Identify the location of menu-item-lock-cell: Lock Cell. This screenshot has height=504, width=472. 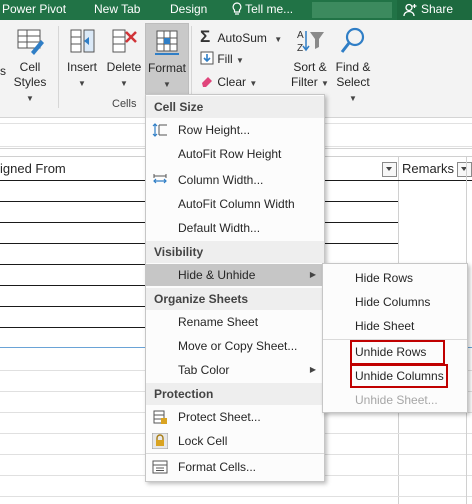
(235, 441).